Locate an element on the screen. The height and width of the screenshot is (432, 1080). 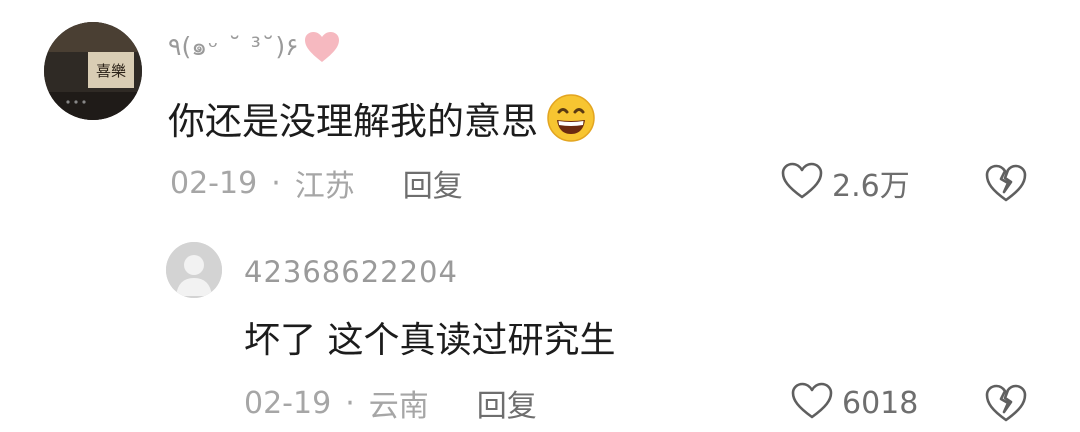
commenter-username-row: ٩(๑ᵕ ˘ ³˘)۶ is located at coordinates (254, 47).